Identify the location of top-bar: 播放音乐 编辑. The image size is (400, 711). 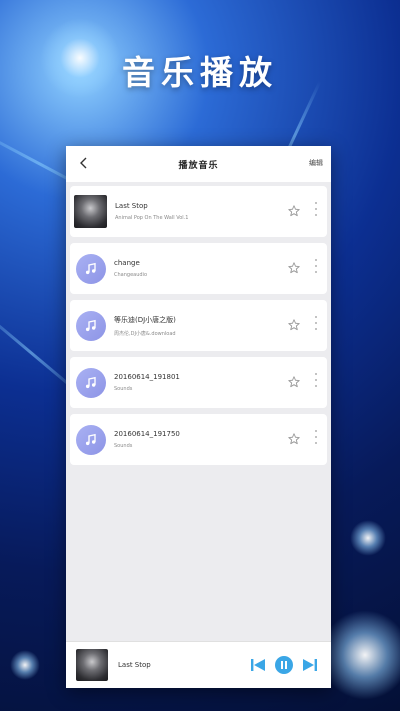
(198, 164).